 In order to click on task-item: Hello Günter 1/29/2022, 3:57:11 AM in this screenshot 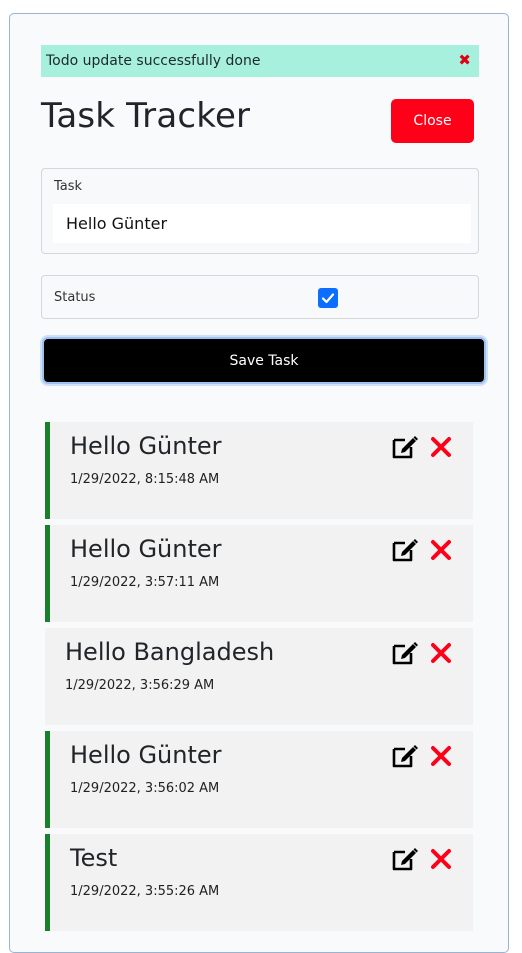, I will do `click(259, 573)`.